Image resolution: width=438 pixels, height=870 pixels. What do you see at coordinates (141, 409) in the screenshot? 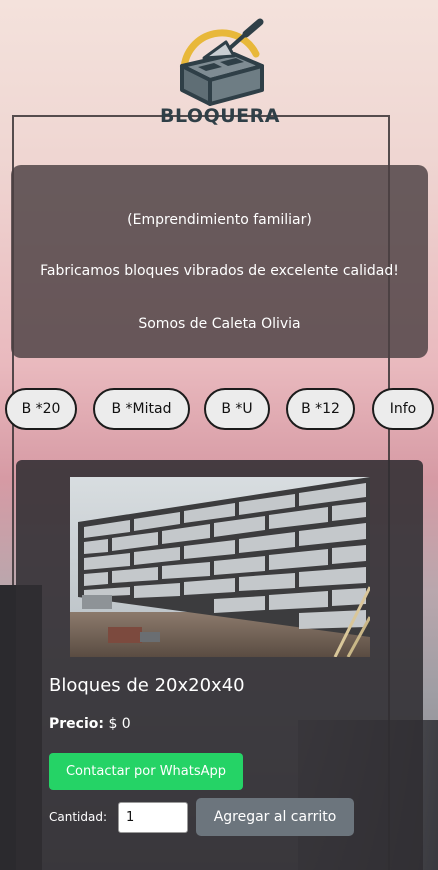
I see `nav-button-bmitad: B *Mitad` at bounding box center [141, 409].